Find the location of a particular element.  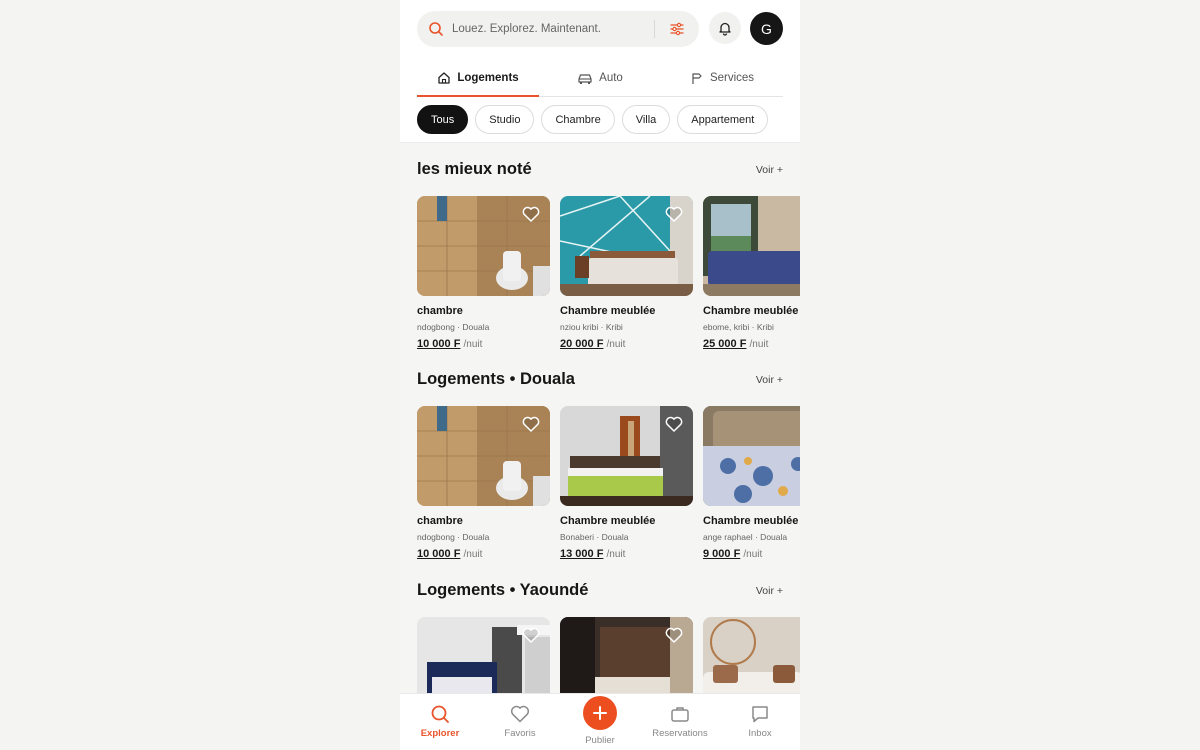

listing-price: 13 000 F /nuit is located at coordinates (626, 554).